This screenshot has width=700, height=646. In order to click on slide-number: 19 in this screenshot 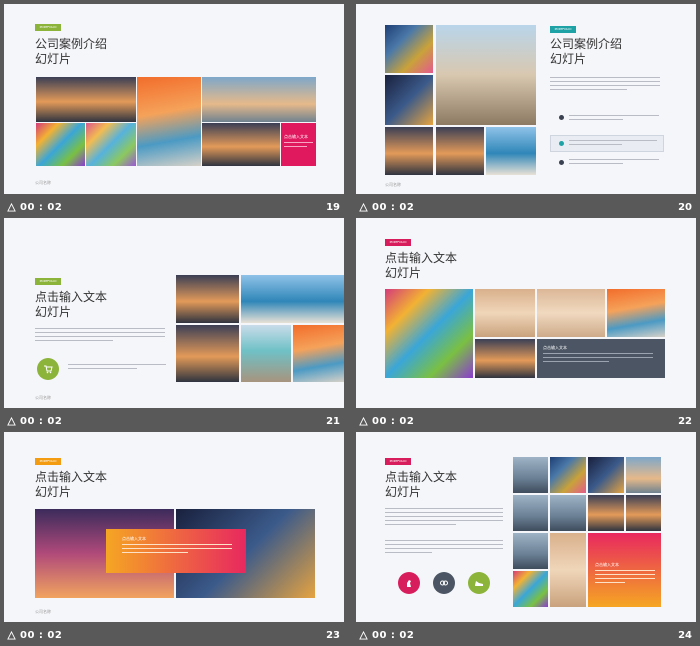, I will do `click(333, 207)`.